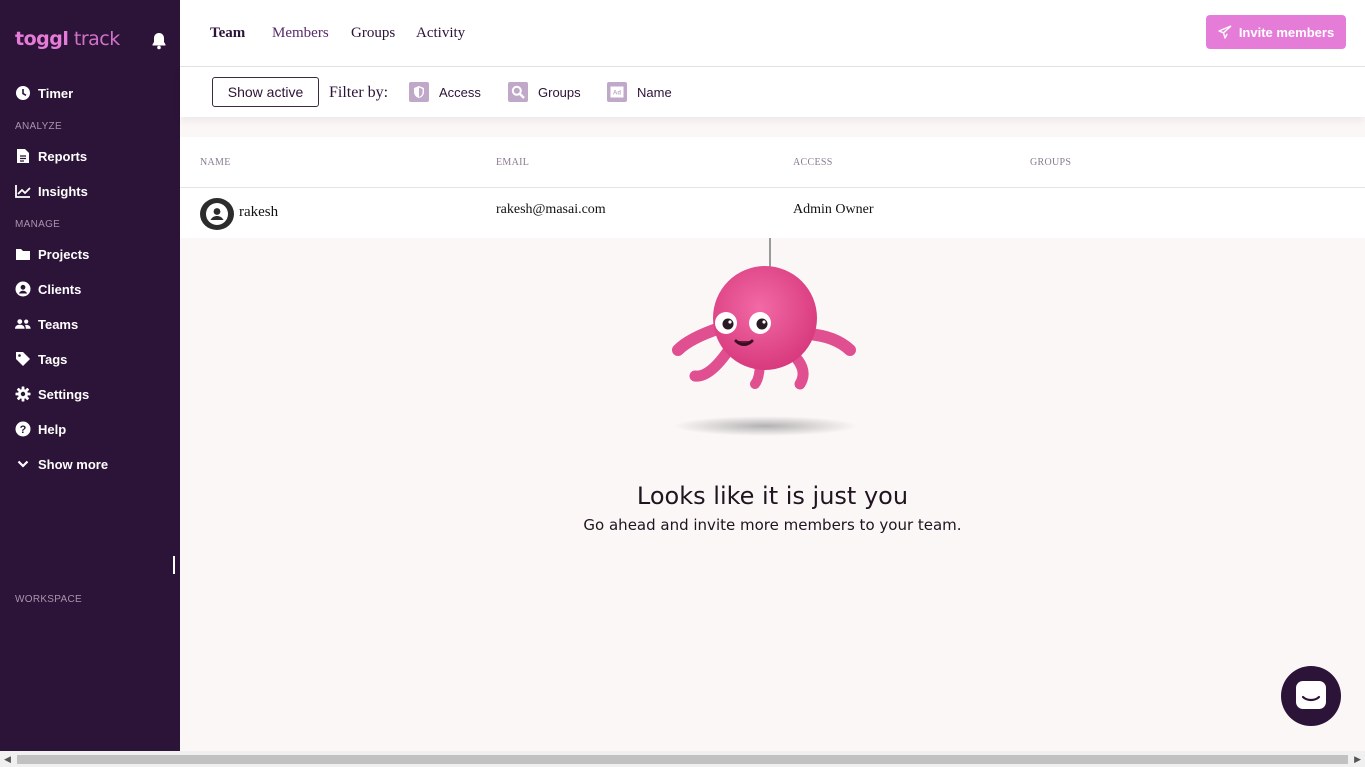  I want to click on ad-badge-icon: Ad, so click(617, 92).